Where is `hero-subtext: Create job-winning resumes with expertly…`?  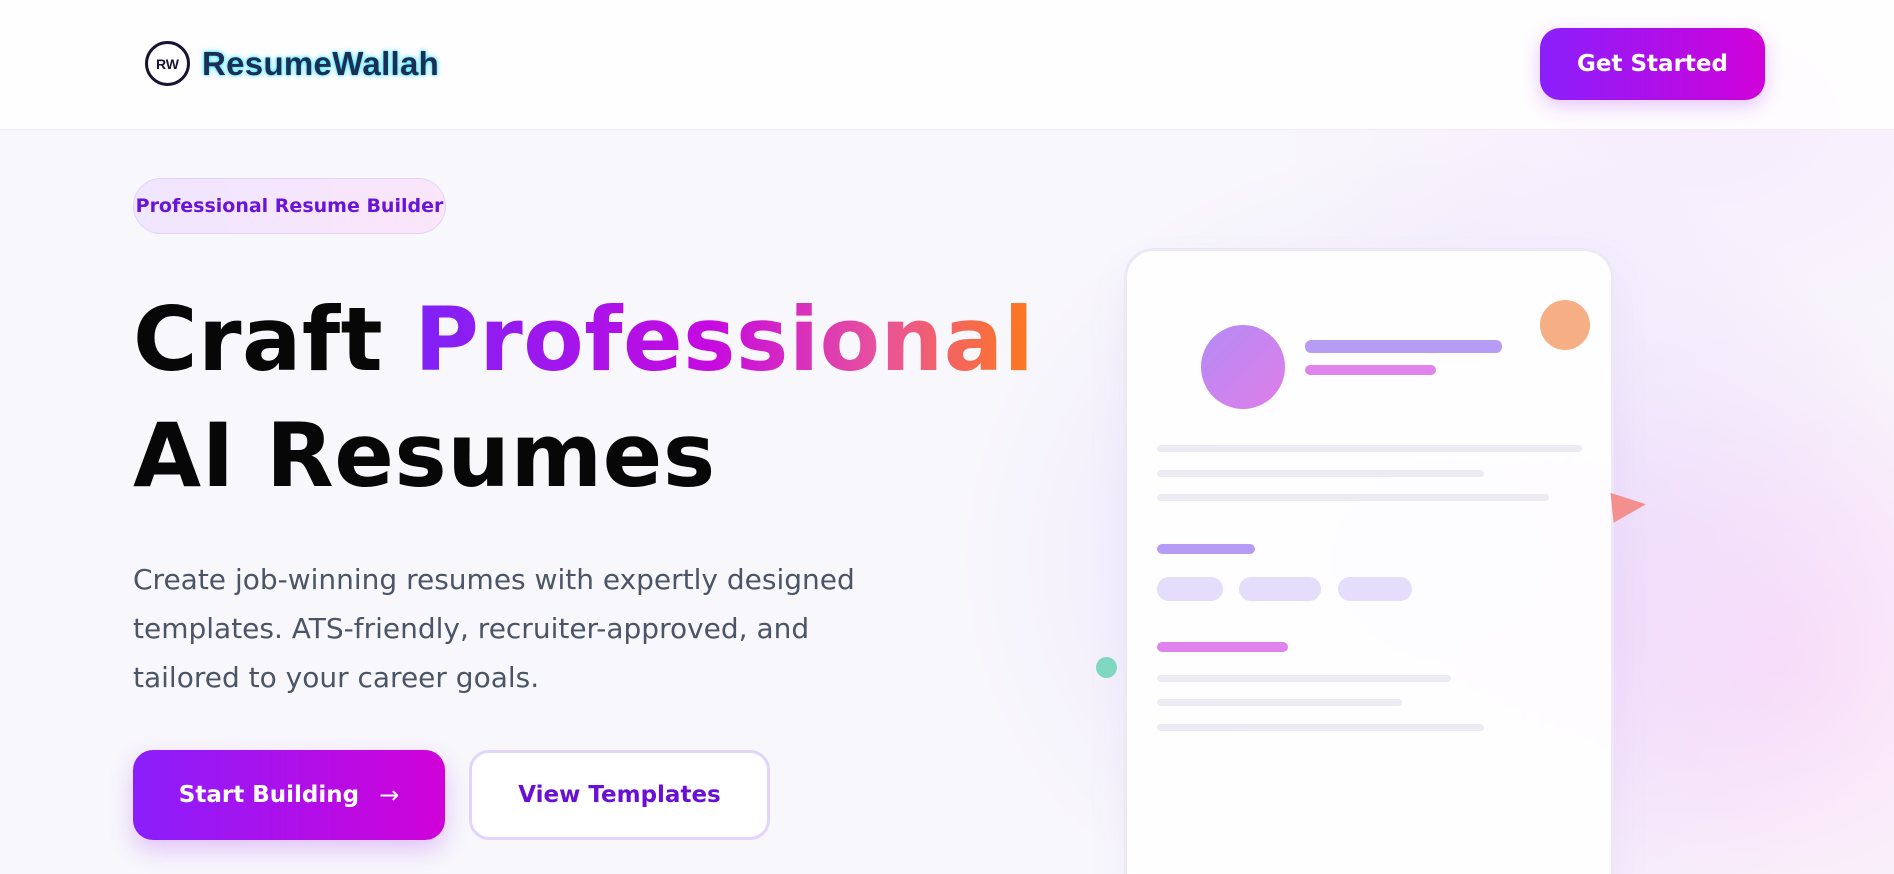 hero-subtext: Create job-winning resumes with expertly… is located at coordinates (494, 628).